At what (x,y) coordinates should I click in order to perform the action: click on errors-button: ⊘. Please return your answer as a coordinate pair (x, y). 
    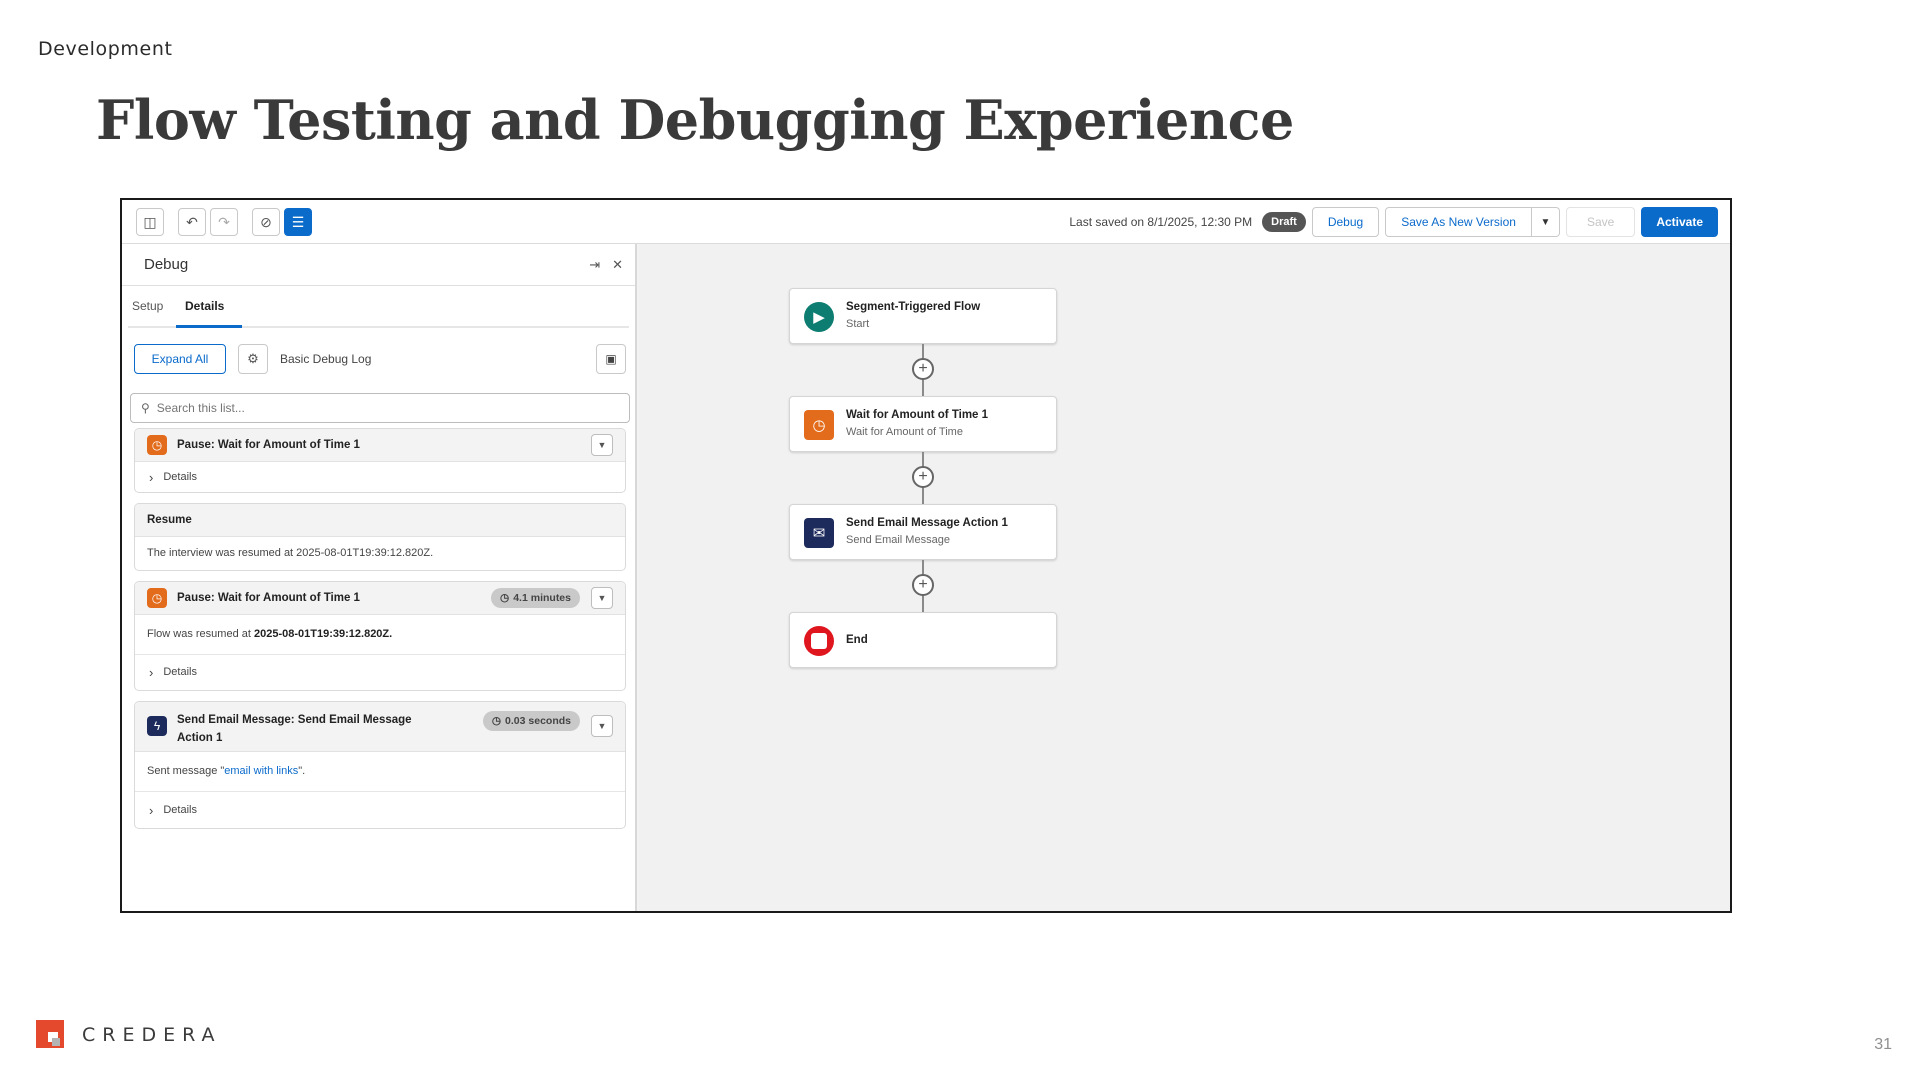
    Looking at the image, I should click on (266, 222).